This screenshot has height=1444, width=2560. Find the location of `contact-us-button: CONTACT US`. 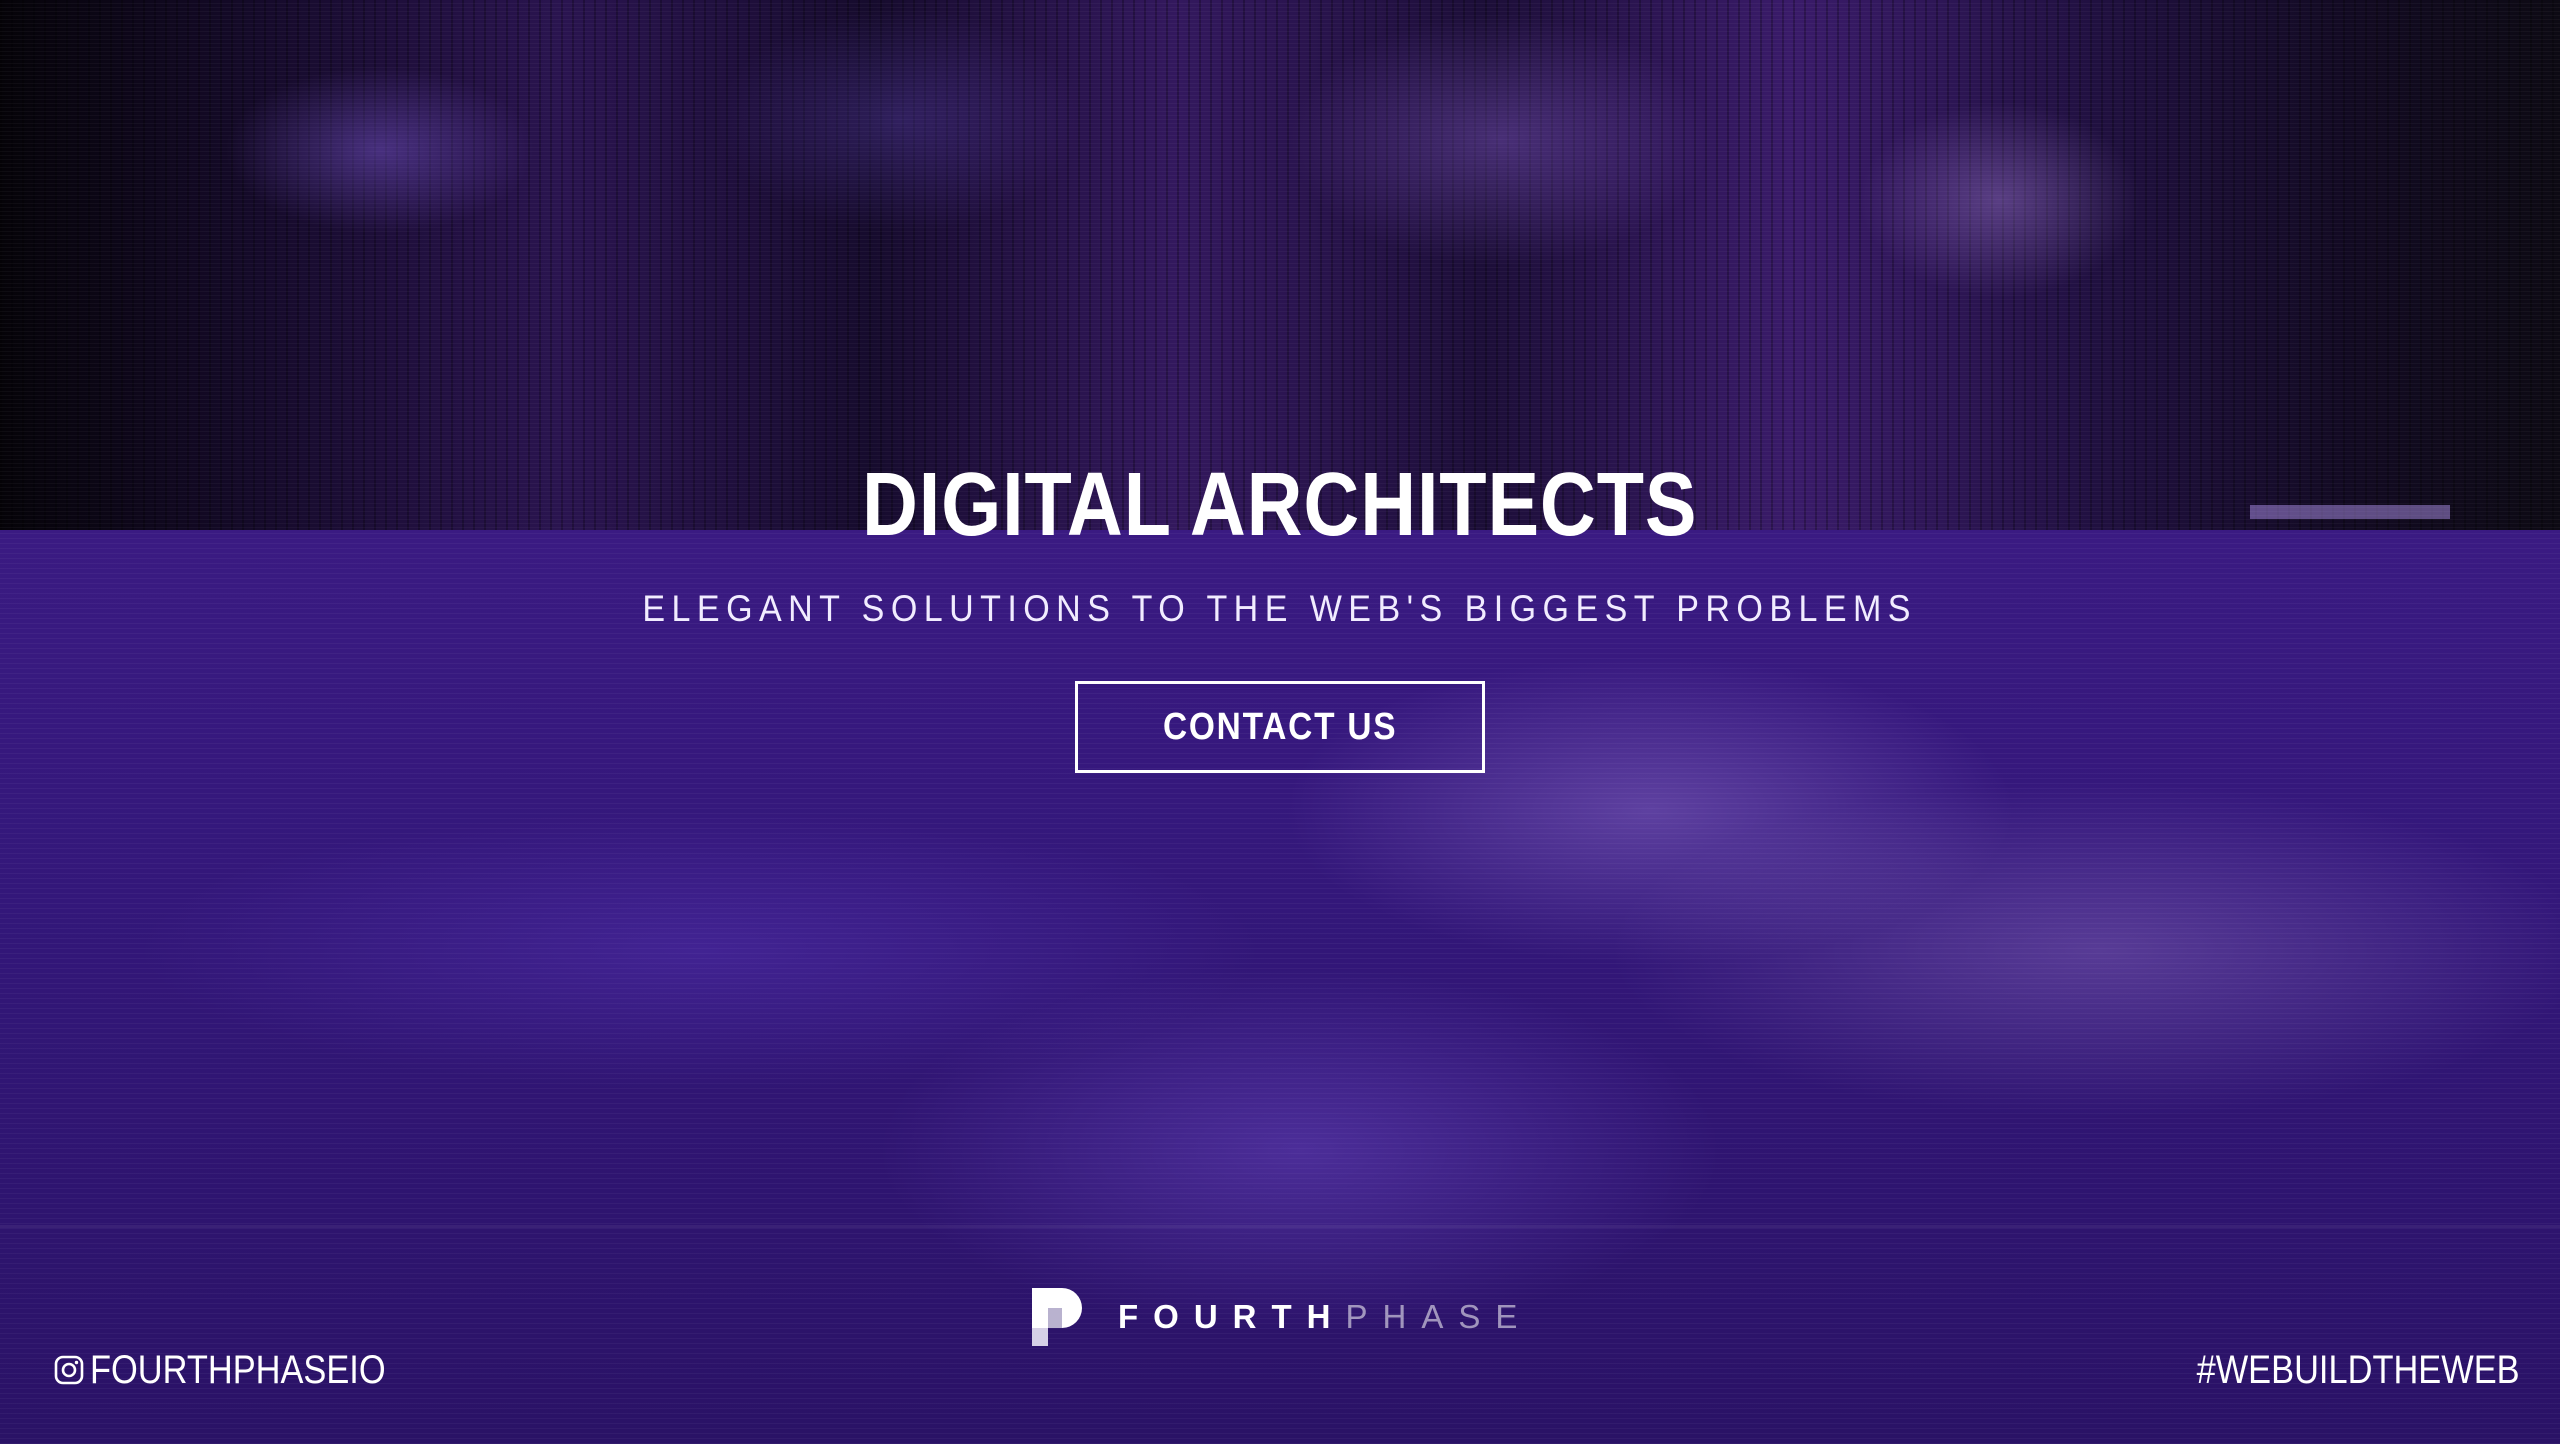

contact-us-button: CONTACT US is located at coordinates (1280, 727).